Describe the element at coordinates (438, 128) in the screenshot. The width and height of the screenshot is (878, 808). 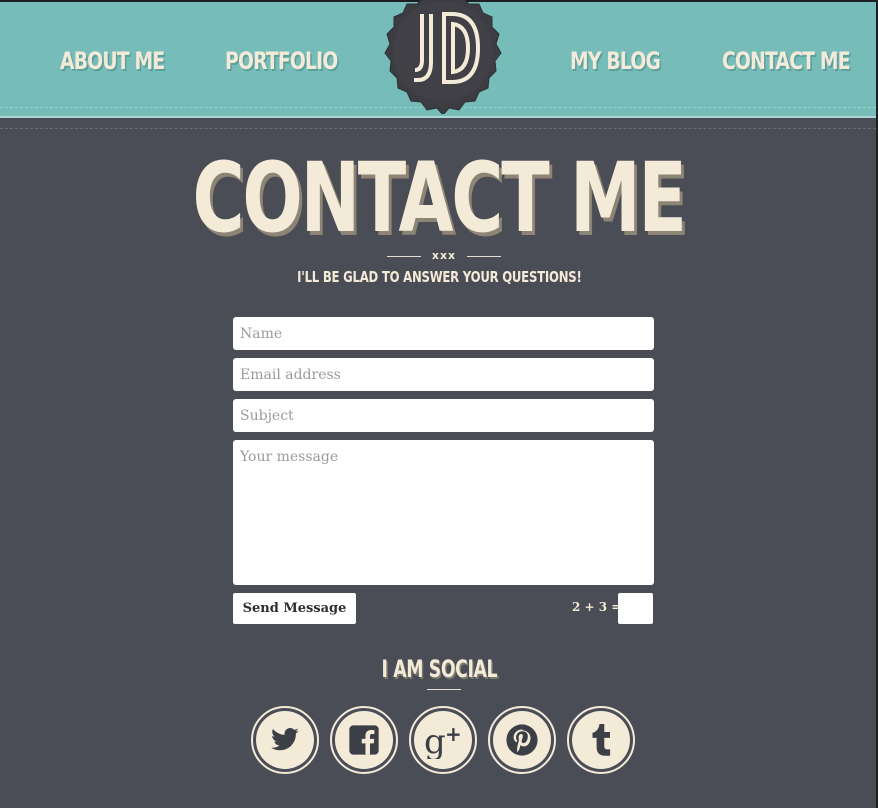
I see `header-dashed-separator` at that location.